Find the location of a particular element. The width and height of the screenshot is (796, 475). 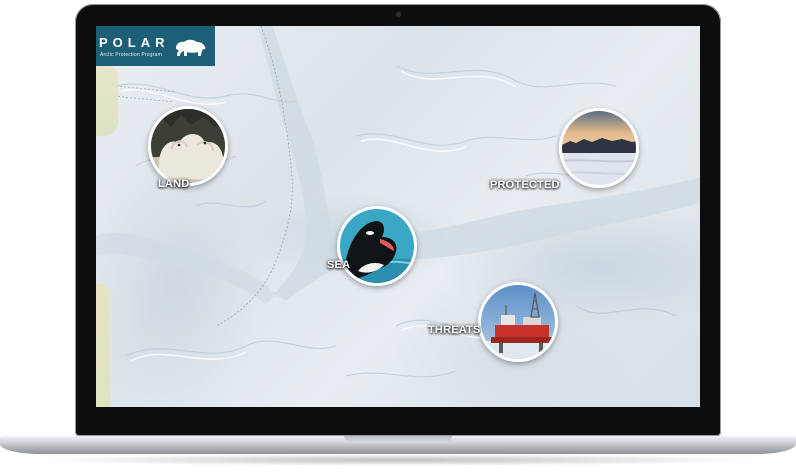

frozen-lake-sunset-photo is located at coordinates (599, 148).